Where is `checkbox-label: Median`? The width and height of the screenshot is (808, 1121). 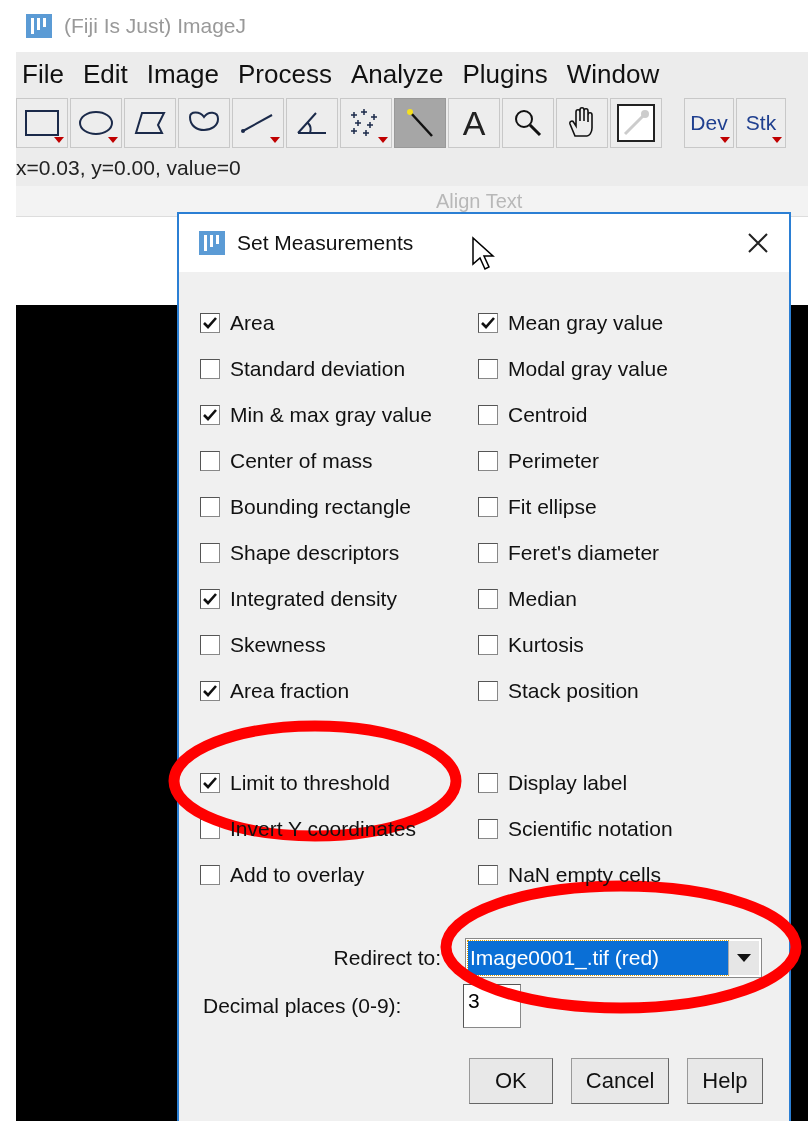
checkbox-label: Median is located at coordinates (542, 599).